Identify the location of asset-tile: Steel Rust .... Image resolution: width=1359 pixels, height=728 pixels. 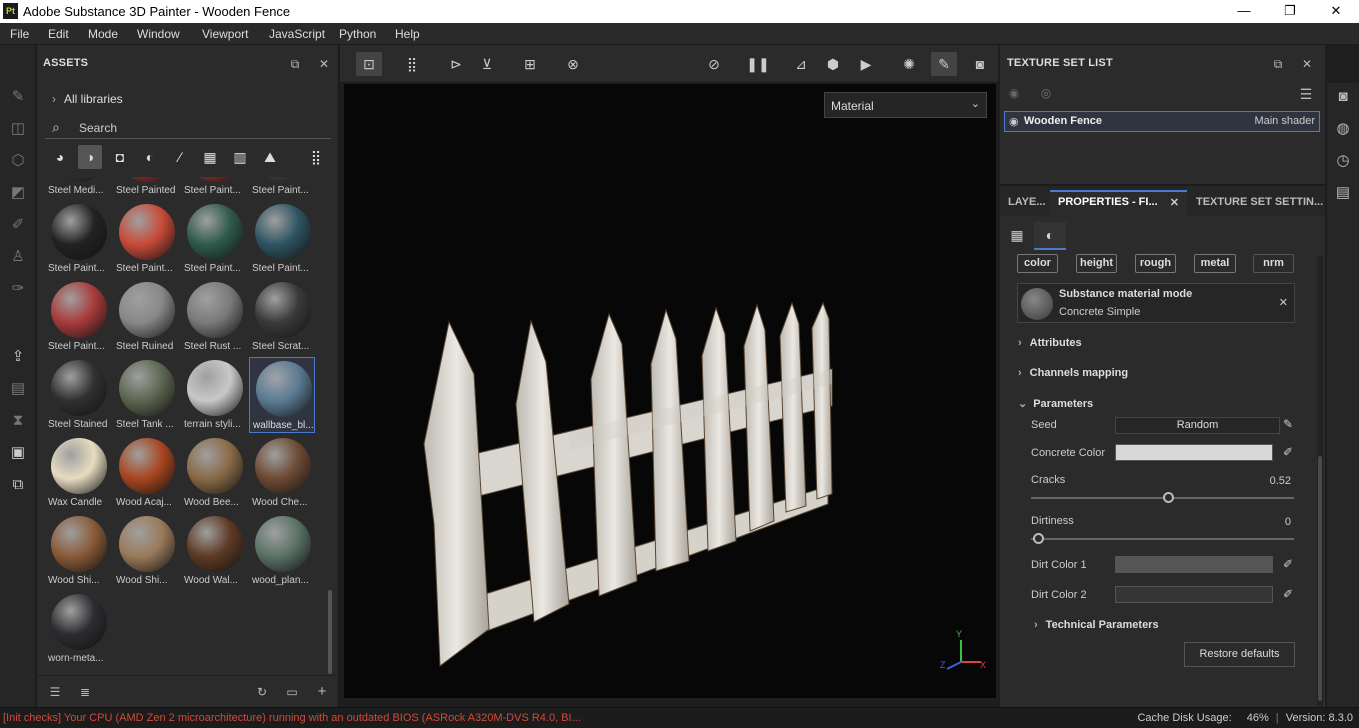
(214, 317).